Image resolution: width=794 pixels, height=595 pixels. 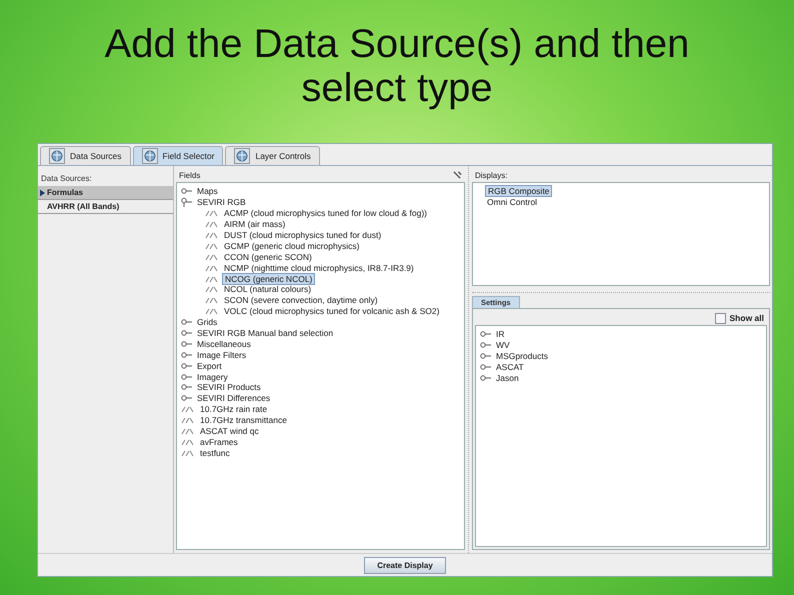 What do you see at coordinates (405, 565) in the screenshot?
I see `create-display-button: Create Display` at bounding box center [405, 565].